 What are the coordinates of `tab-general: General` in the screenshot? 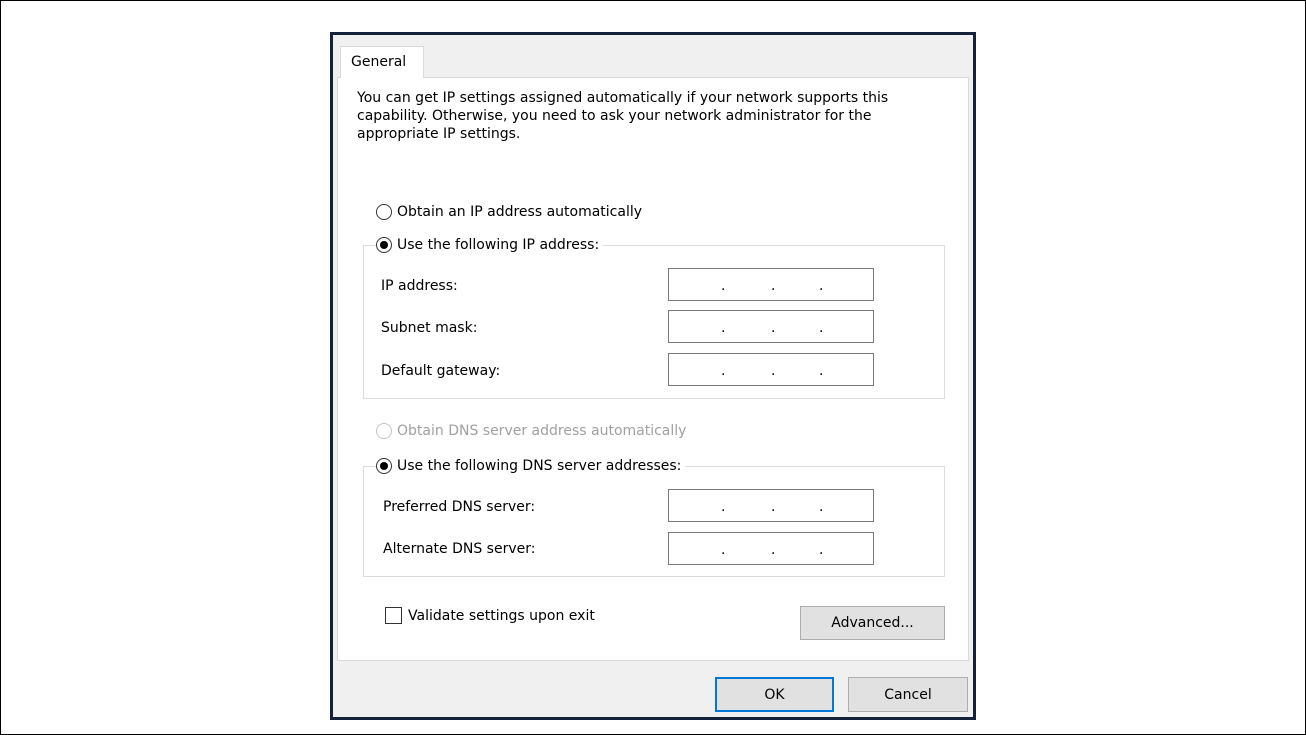 It's located at (382, 62).